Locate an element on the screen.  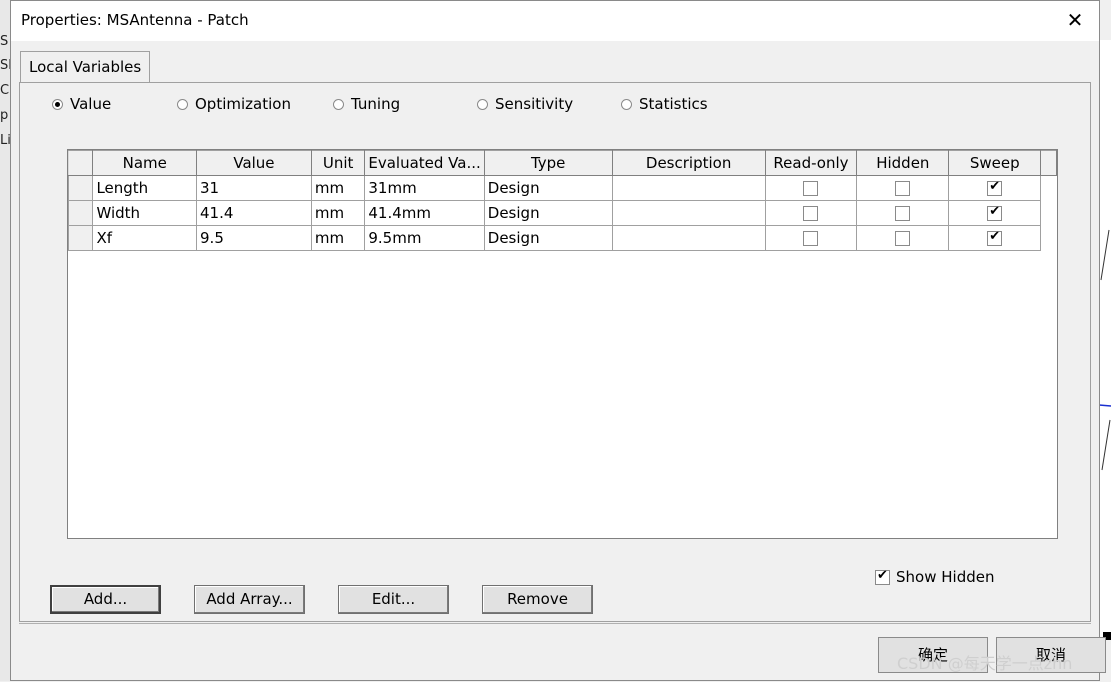
radio-label: Optimization is located at coordinates (243, 104).